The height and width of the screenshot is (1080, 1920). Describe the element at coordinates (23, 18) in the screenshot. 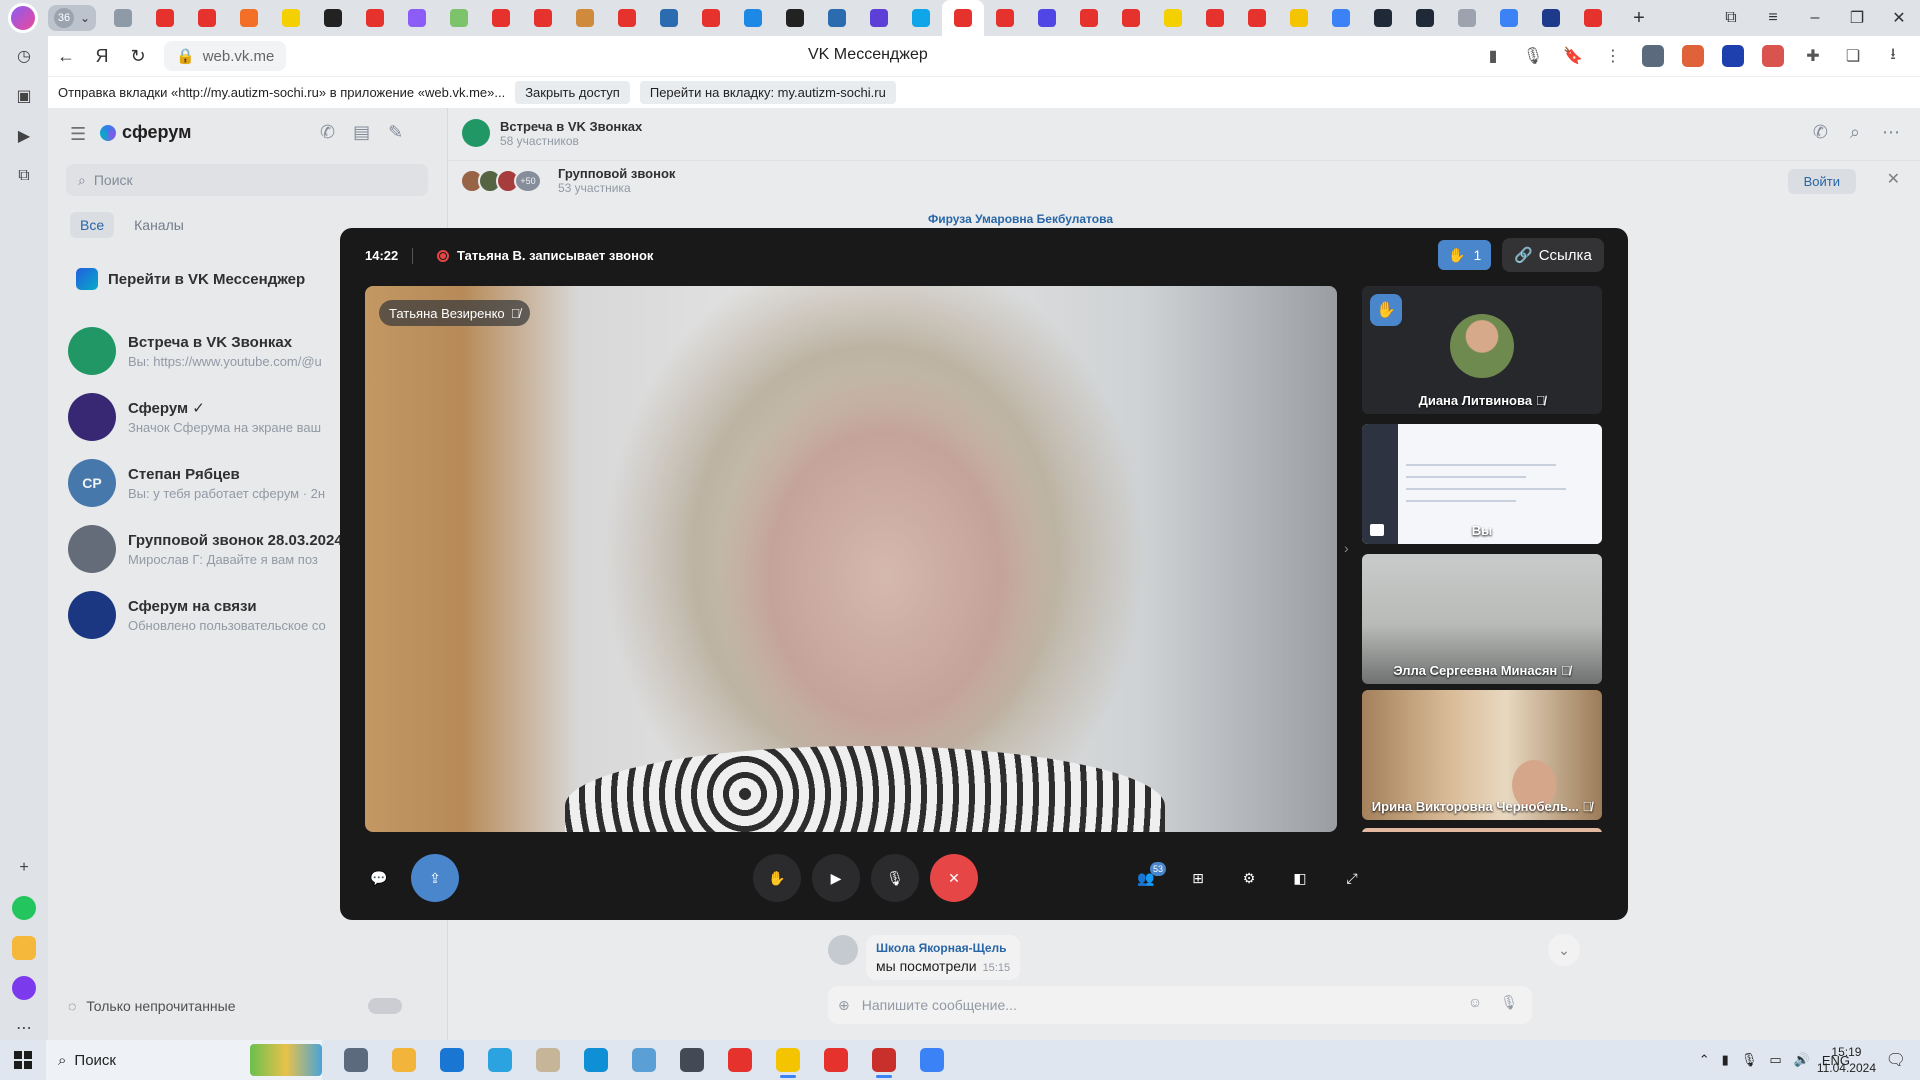

I see `profile-avatar` at that location.